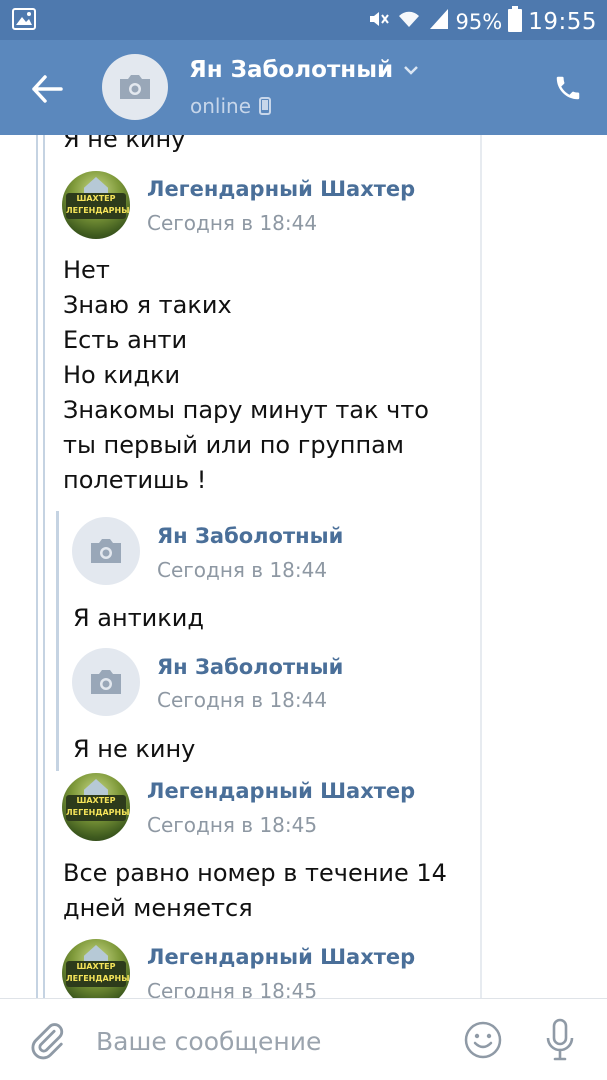  What do you see at coordinates (134, 749) in the screenshot?
I see `message-line: Я не кину` at bounding box center [134, 749].